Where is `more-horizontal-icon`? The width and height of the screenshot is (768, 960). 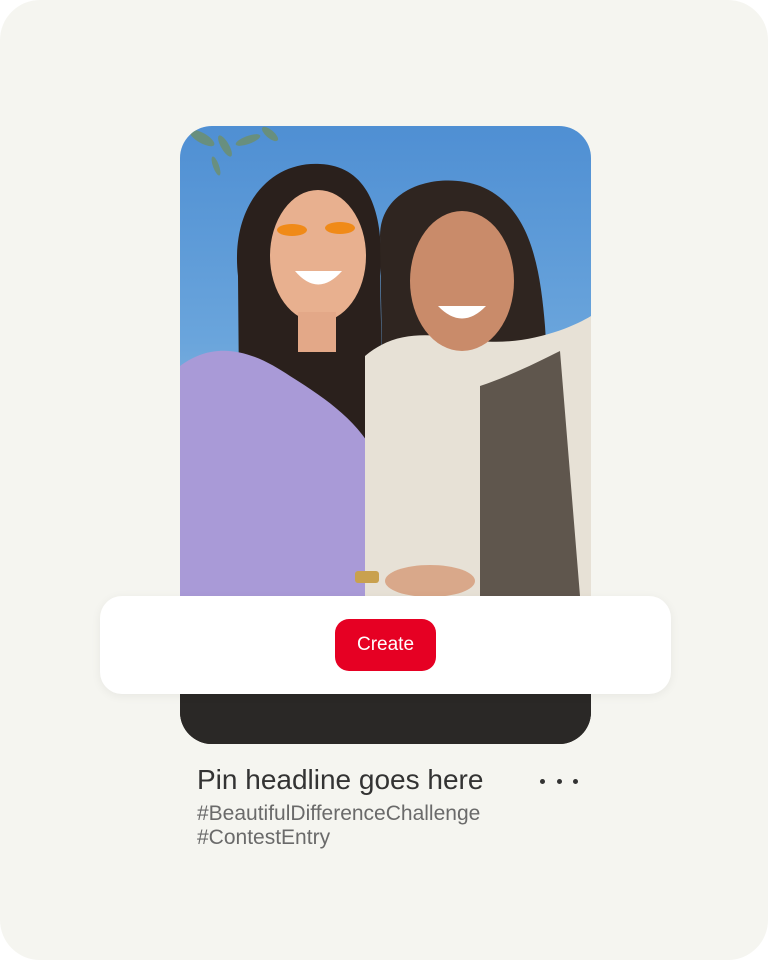 more-horizontal-icon is located at coordinates (559, 781).